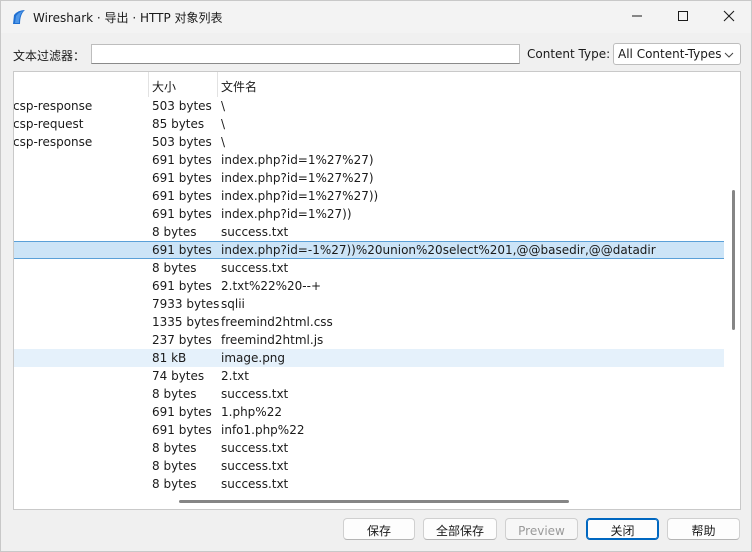  I want to click on cell-filename: index.php?id=1%27)), so click(286, 214).